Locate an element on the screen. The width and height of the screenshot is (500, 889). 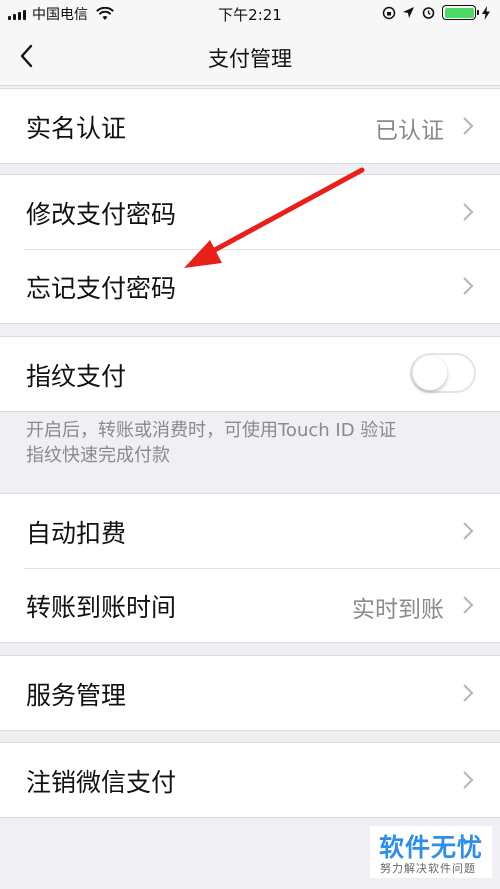
transfer-time-label: 转账到账时间 is located at coordinates (101, 607).